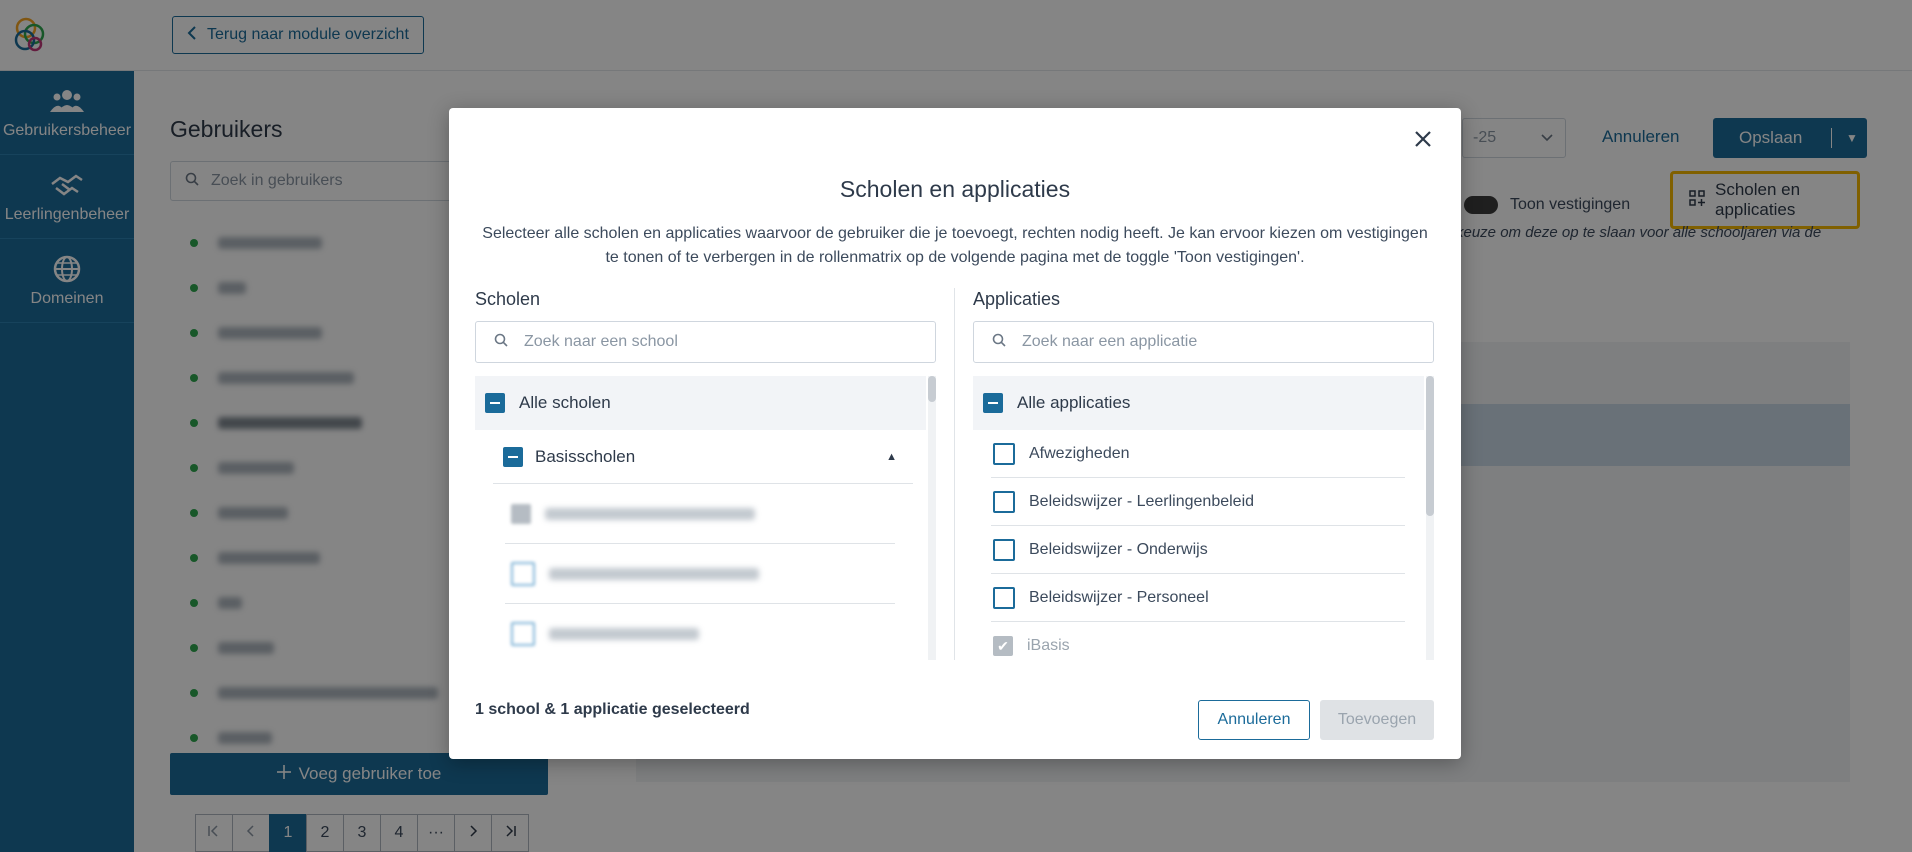 The height and width of the screenshot is (852, 1912). I want to click on applications-scrollbar, so click(1430, 518).